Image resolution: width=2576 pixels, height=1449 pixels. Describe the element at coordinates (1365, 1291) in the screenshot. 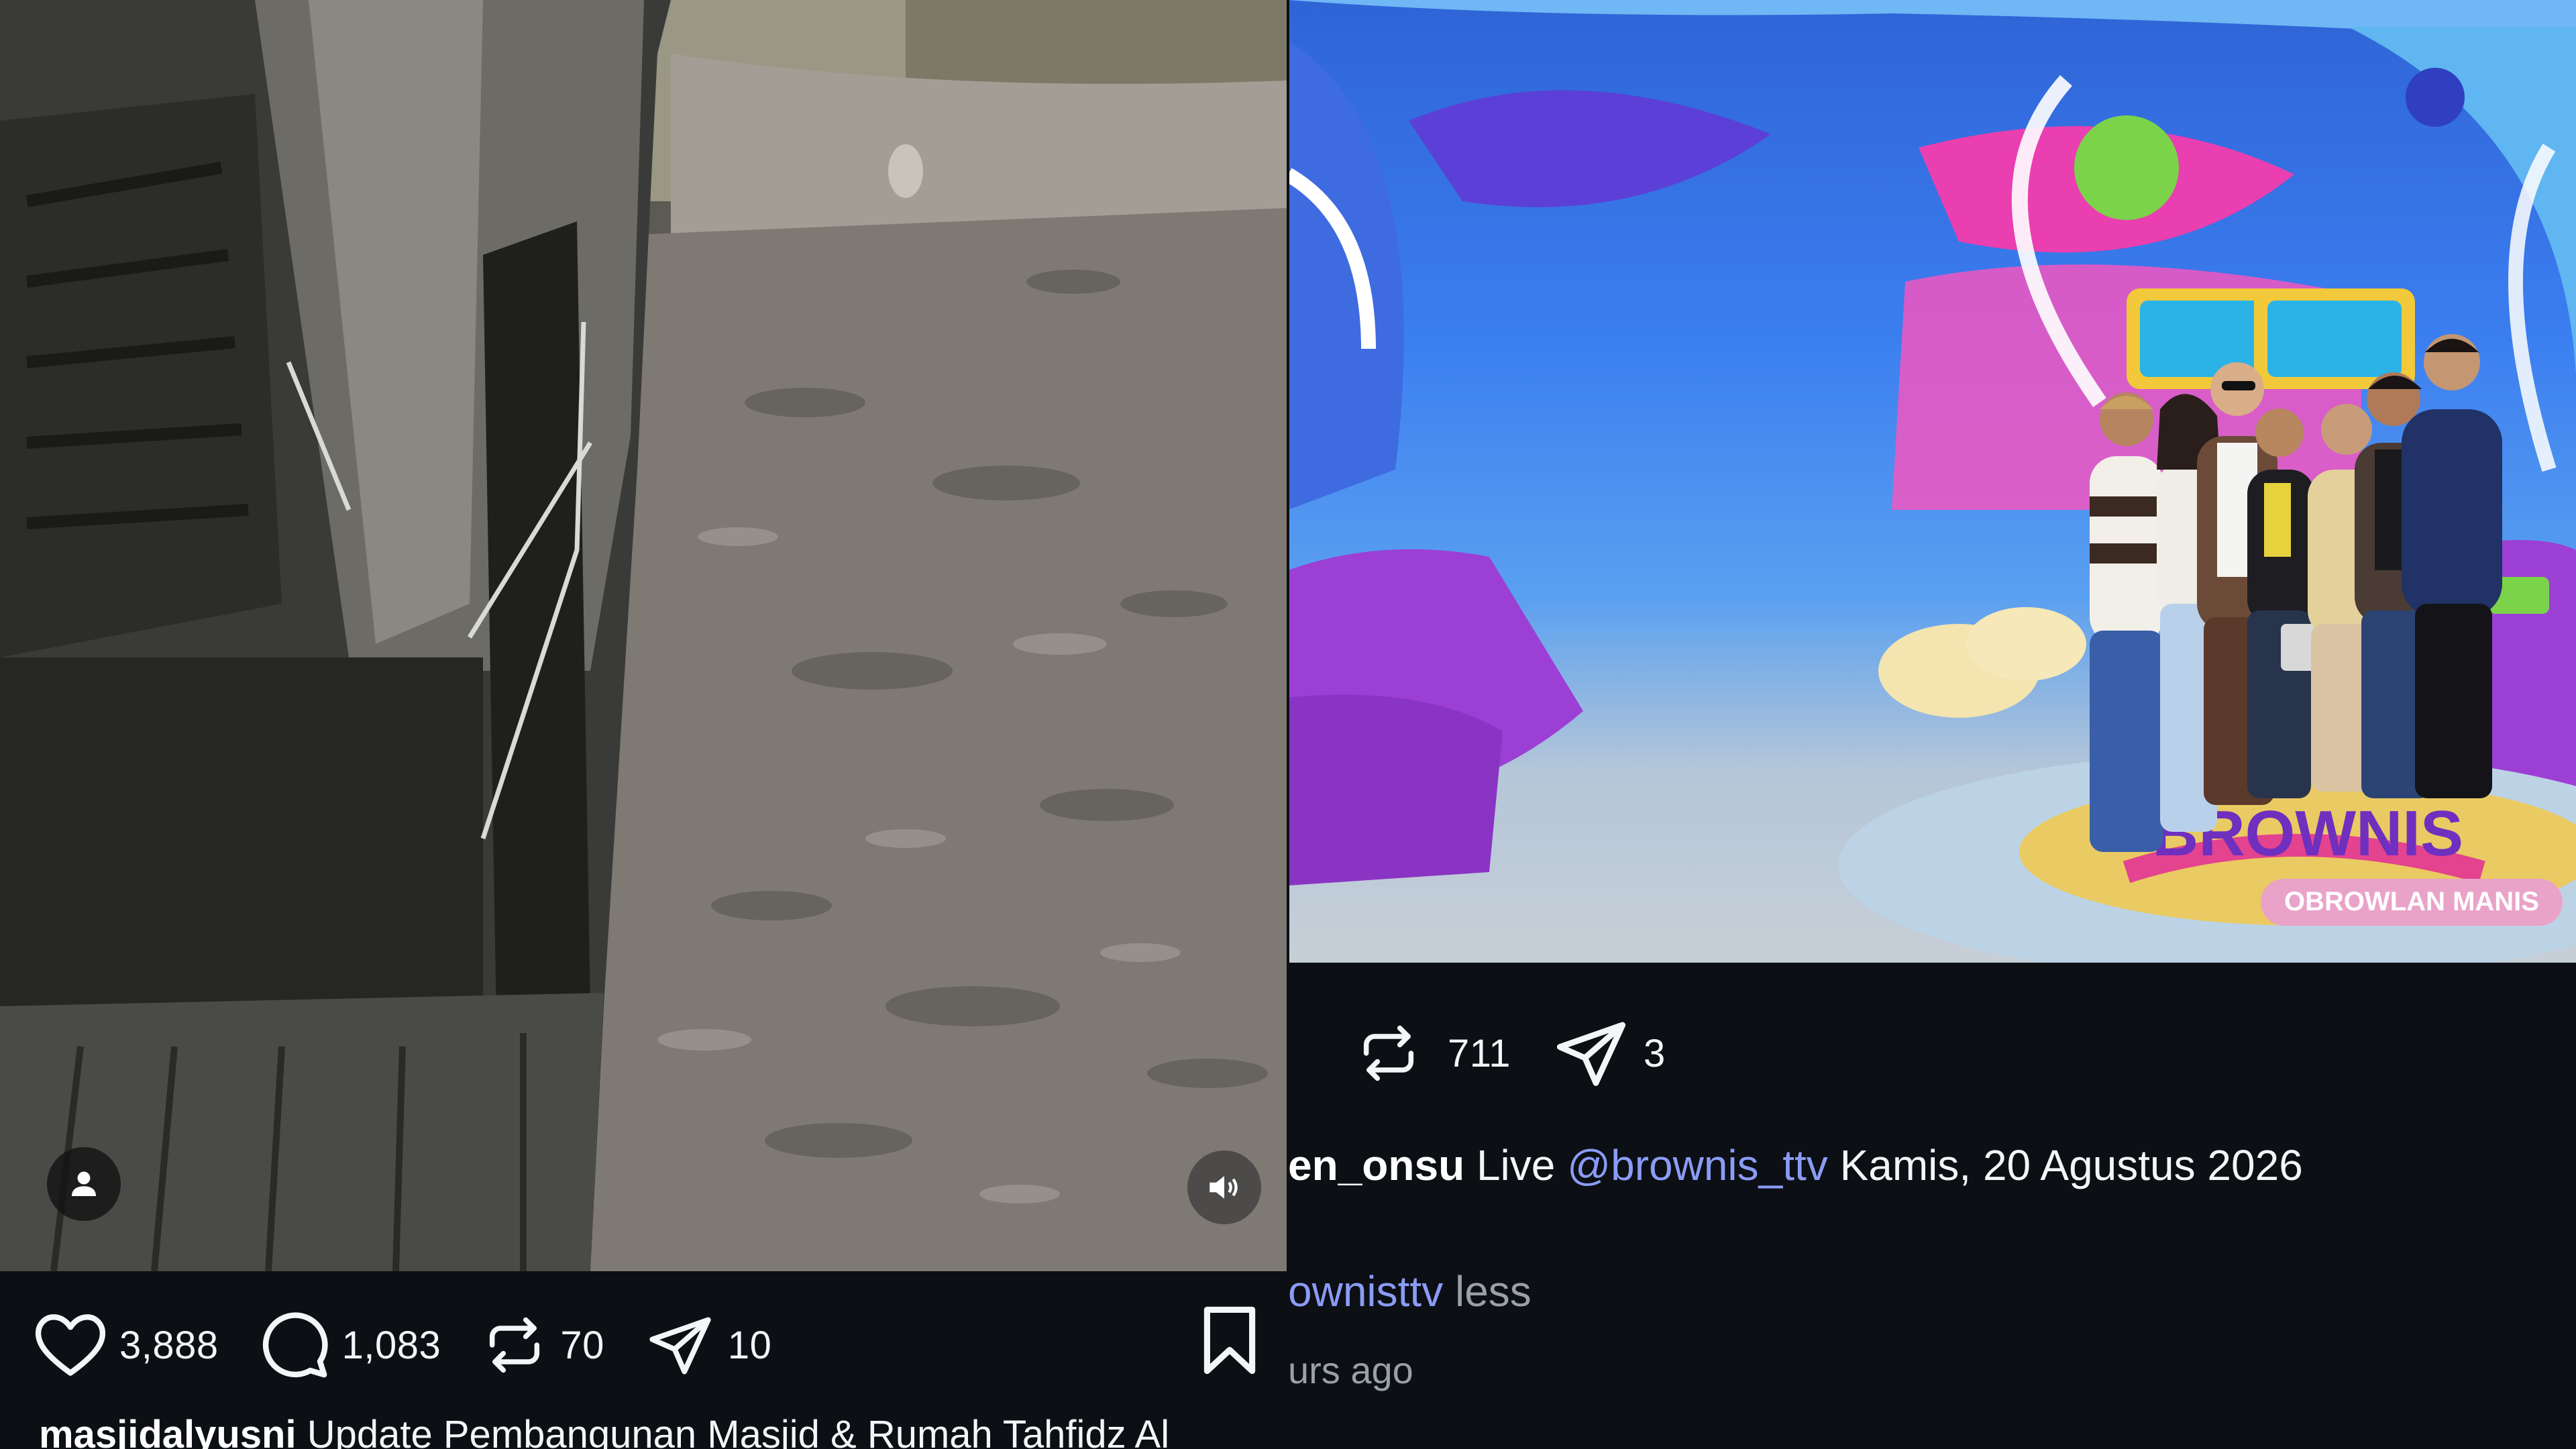

I see `hashtag-link: ownisttv` at that location.